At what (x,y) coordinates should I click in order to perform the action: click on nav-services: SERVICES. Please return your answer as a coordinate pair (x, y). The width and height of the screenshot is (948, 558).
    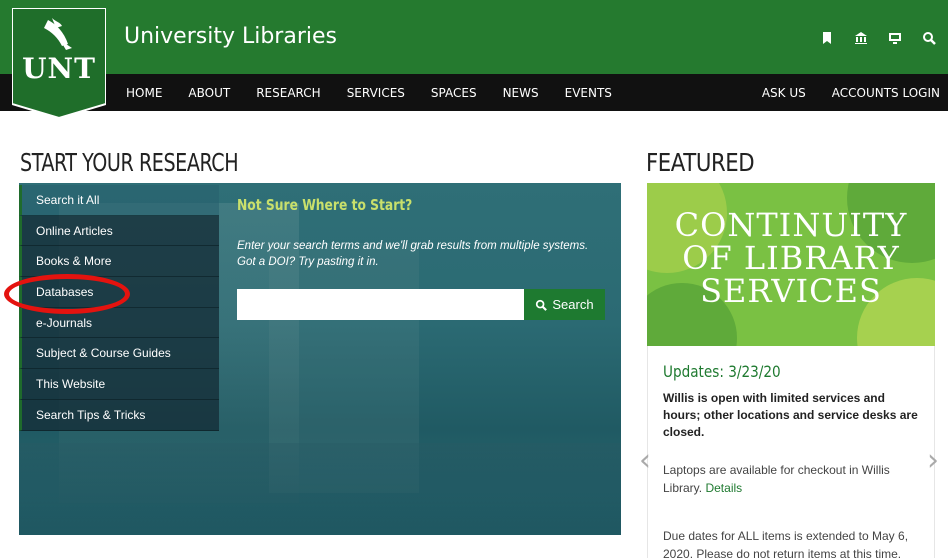
    Looking at the image, I should click on (376, 93).